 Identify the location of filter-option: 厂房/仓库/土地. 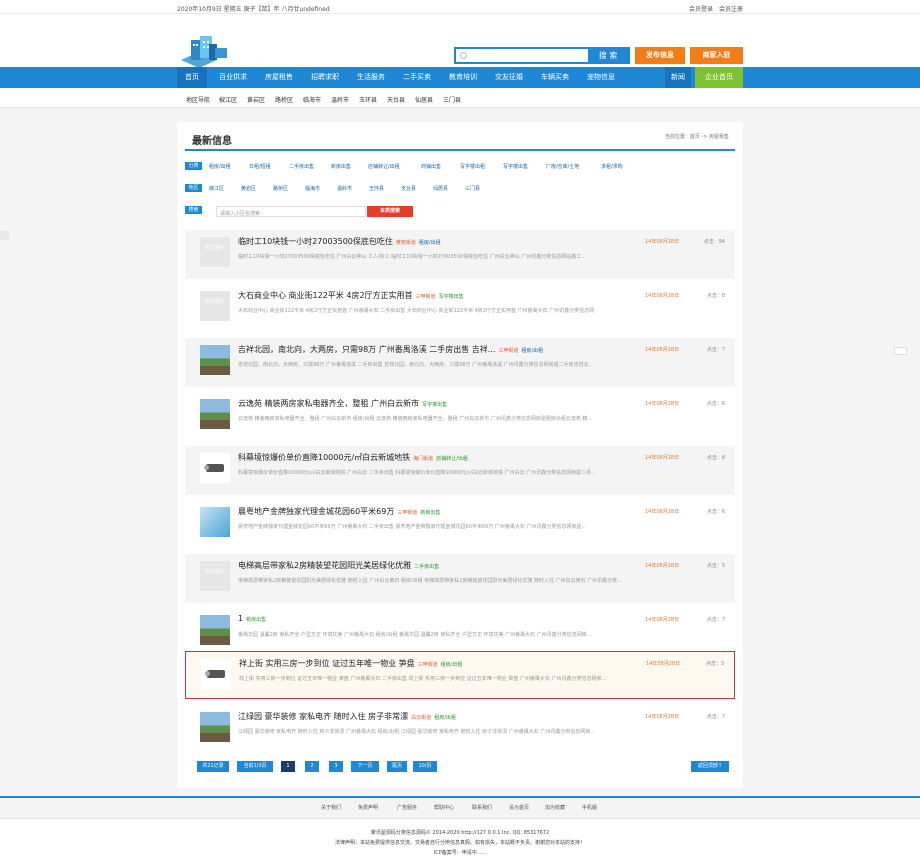
(562, 166).